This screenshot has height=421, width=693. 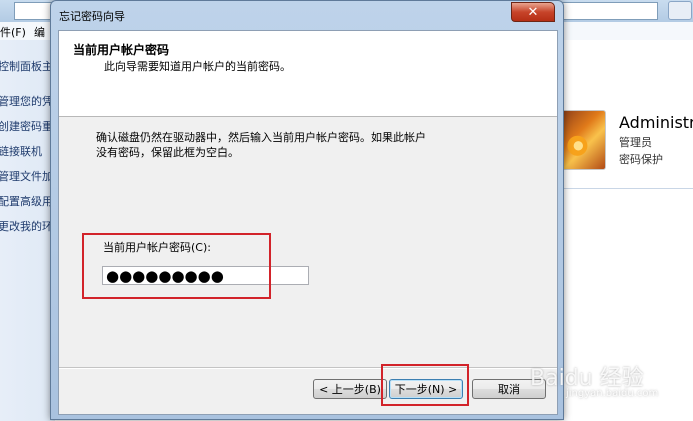 I want to click on wizard-header-title: 当前用户帐户密码, so click(x=121, y=50).